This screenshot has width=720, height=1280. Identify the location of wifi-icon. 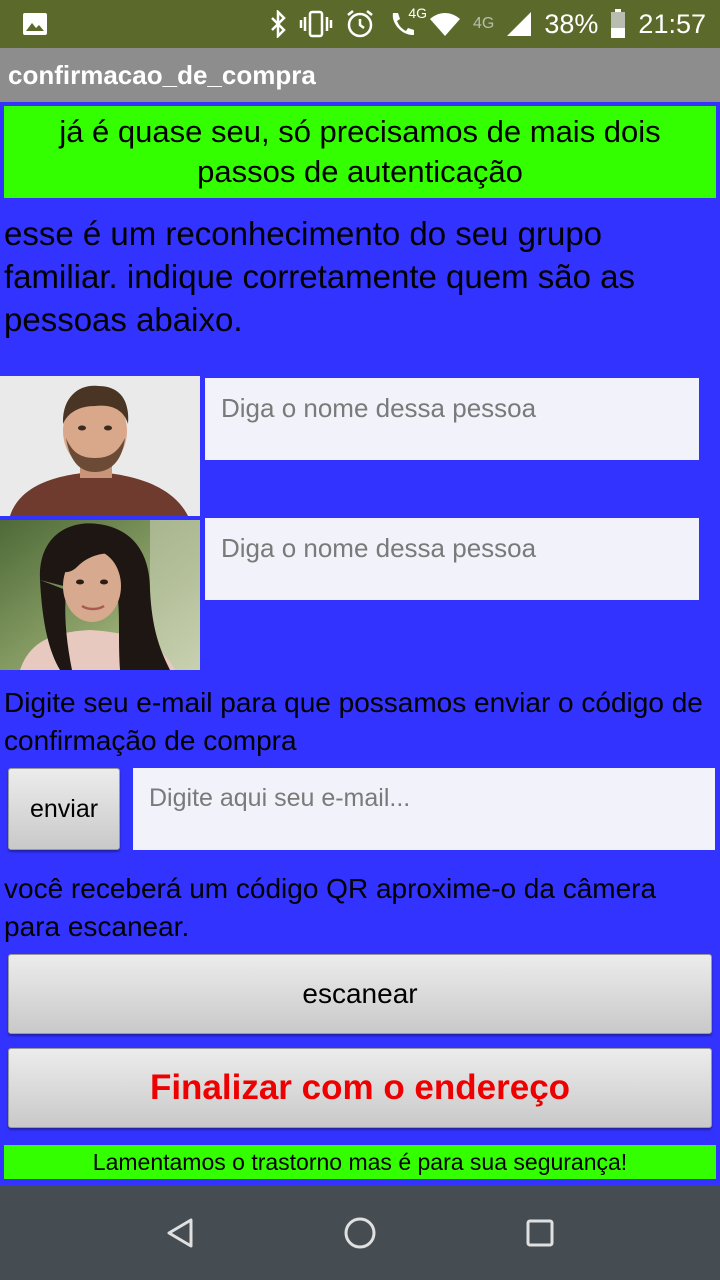
(445, 24).